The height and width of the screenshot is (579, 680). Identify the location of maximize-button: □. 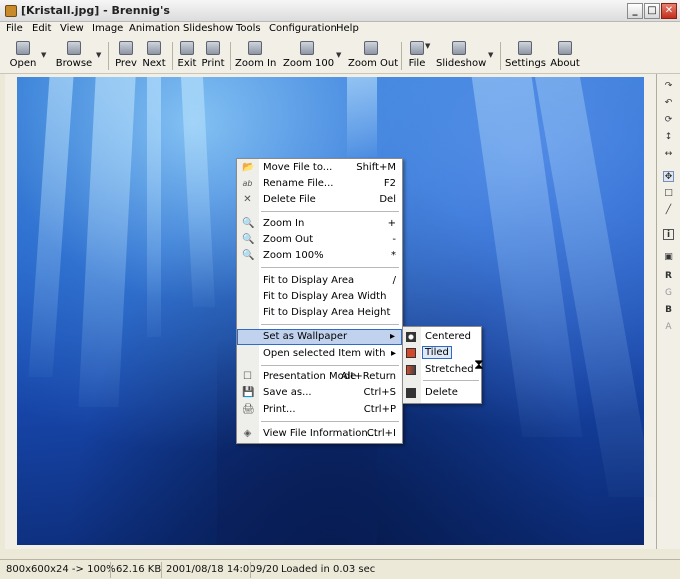
(652, 11).